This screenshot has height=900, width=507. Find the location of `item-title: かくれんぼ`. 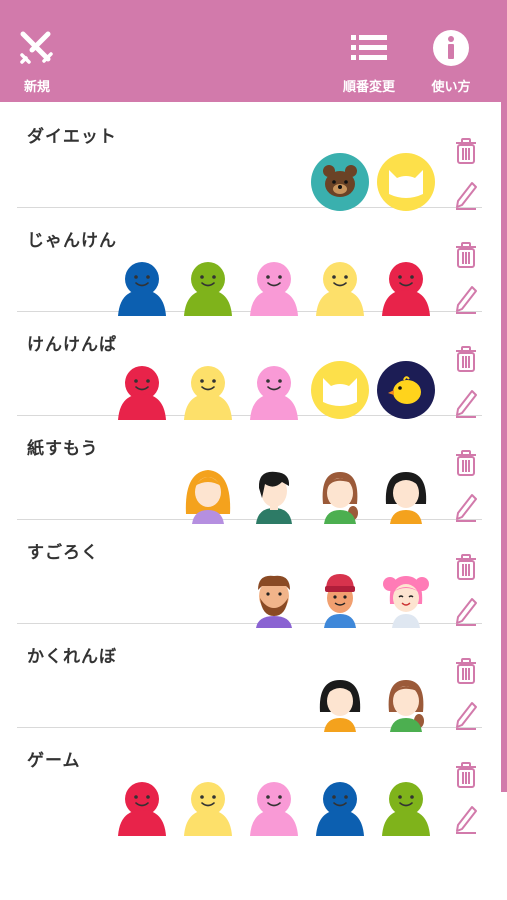

item-title: かくれんぼ is located at coordinates (72, 657).